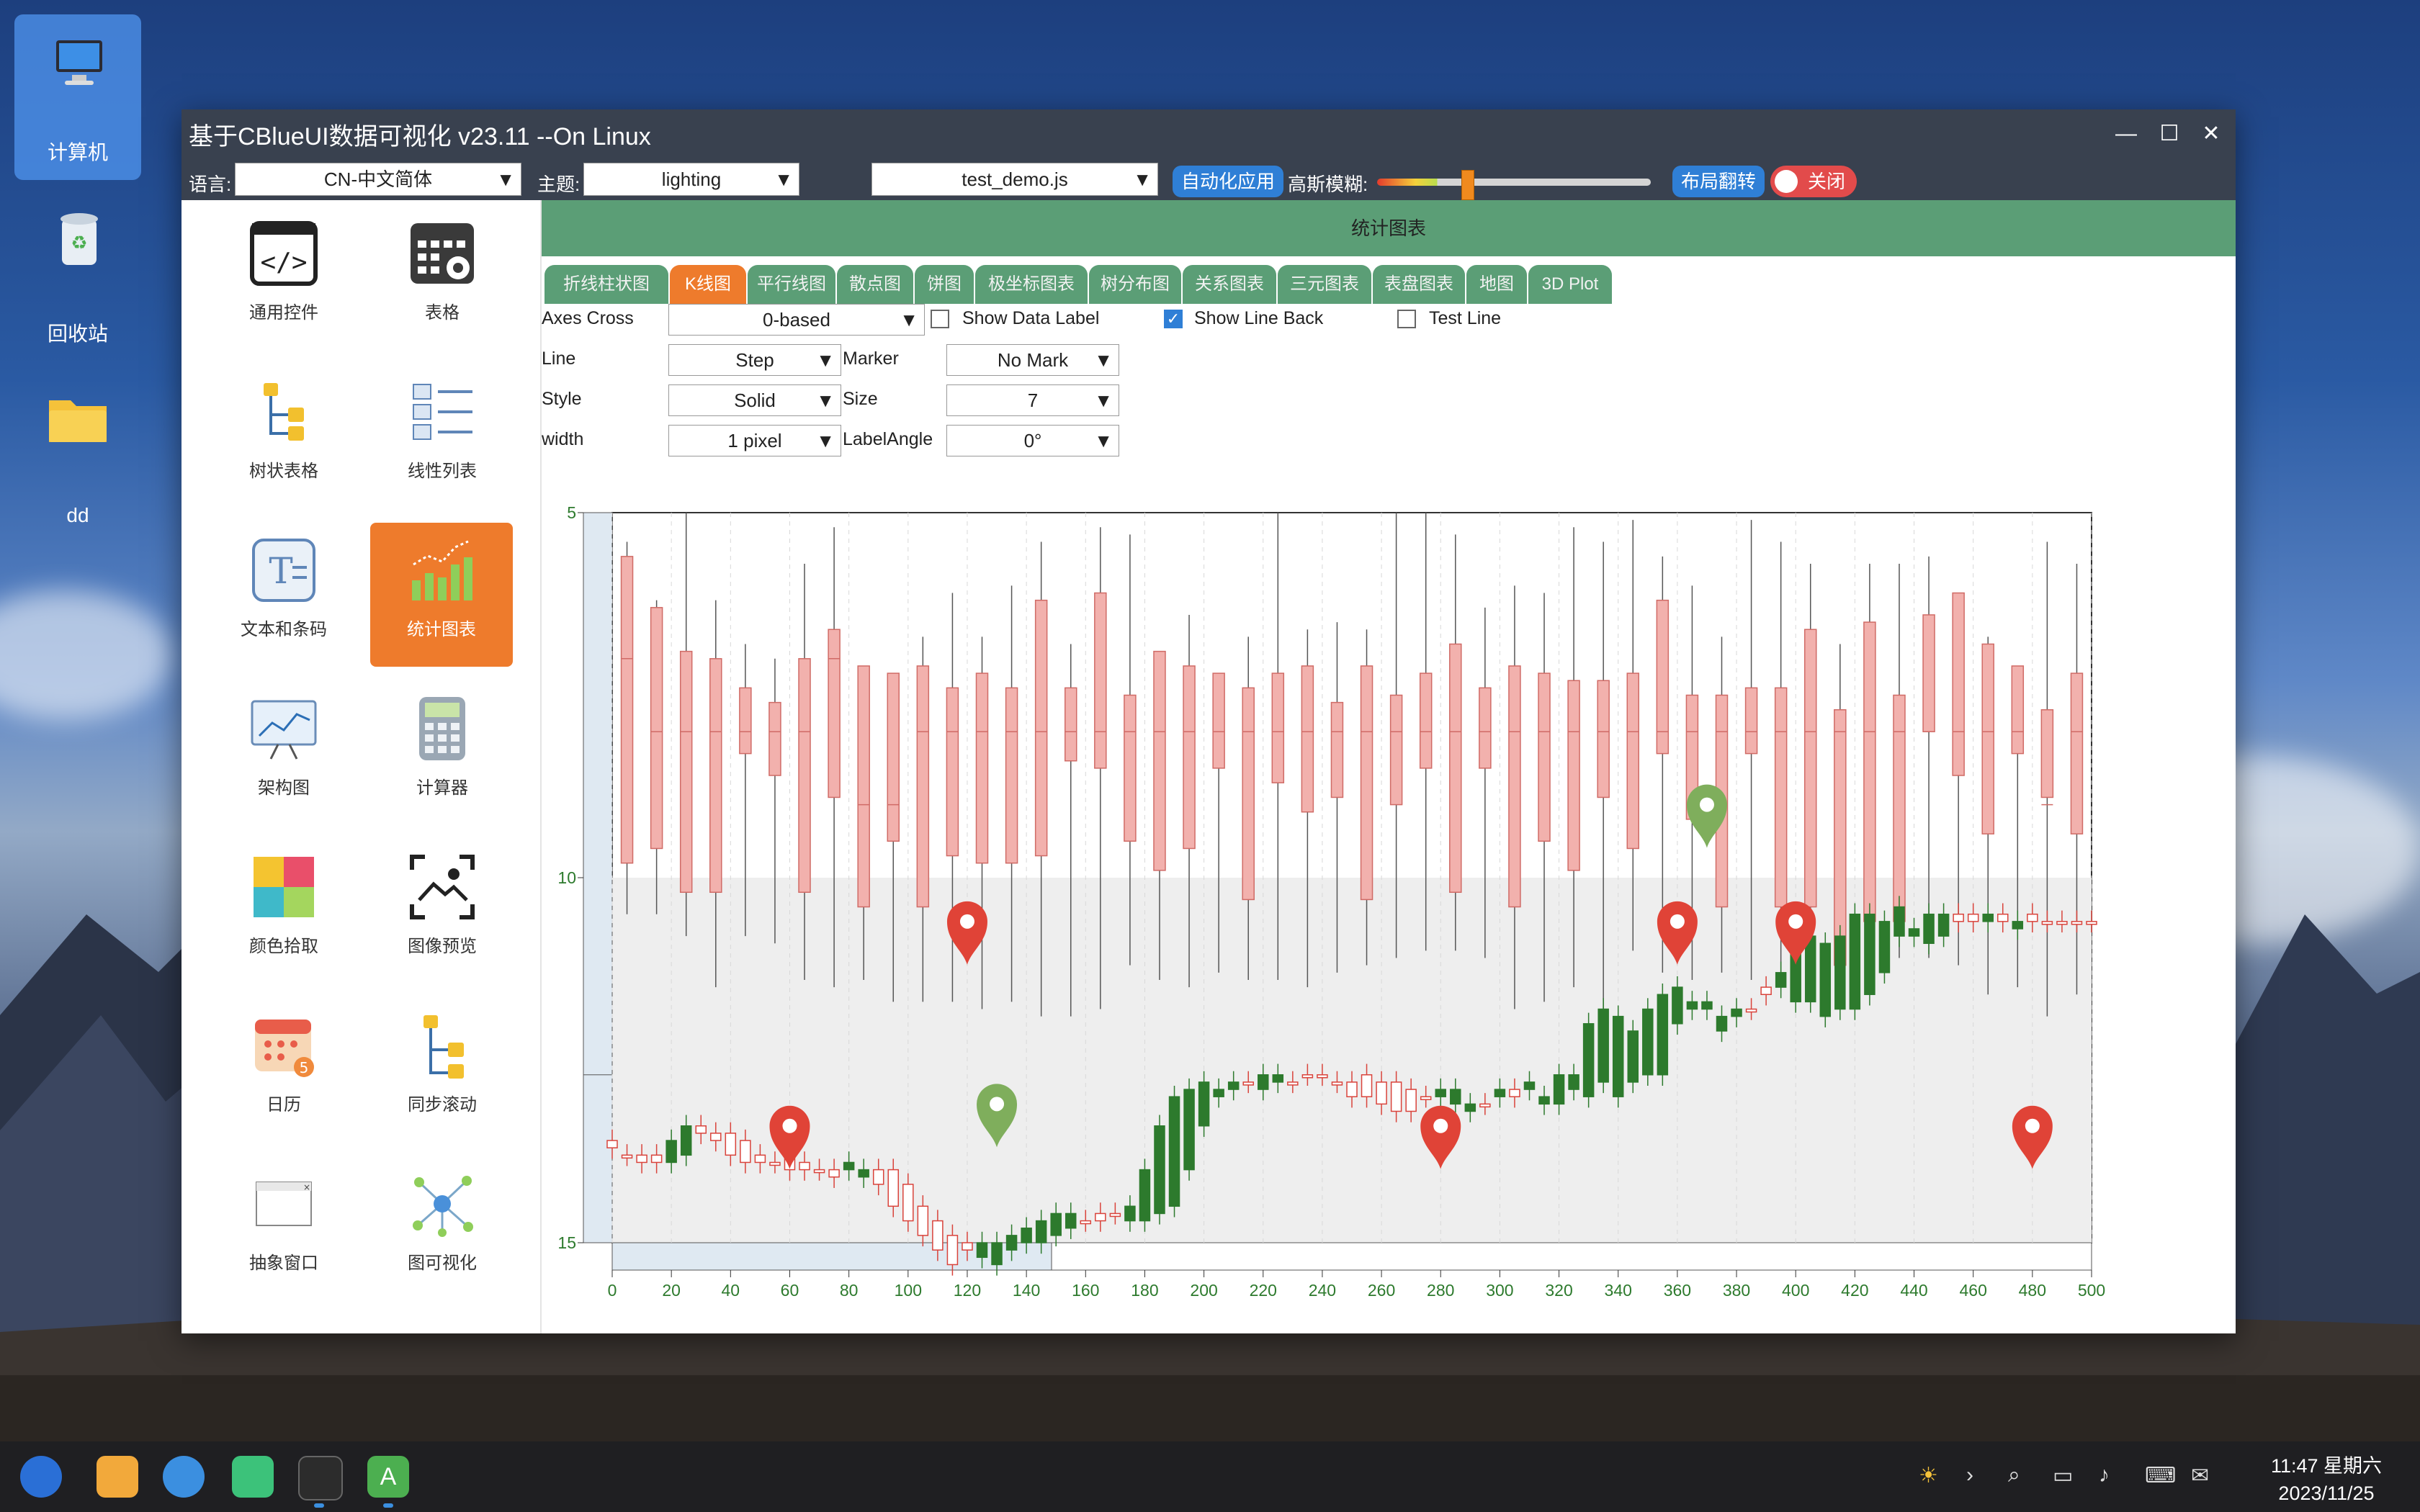 The width and height of the screenshot is (2420, 1512). I want to click on line-select: Step ▼, so click(754, 360).